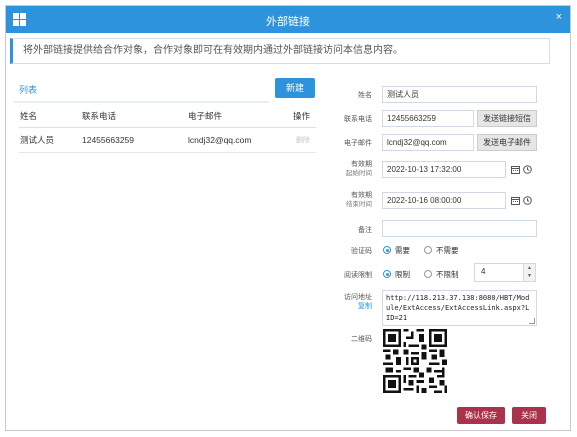 The image size is (577, 437). What do you see at coordinates (134, 140) in the screenshot?
I see `cell-phone: 12455663259` at bounding box center [134, 140].